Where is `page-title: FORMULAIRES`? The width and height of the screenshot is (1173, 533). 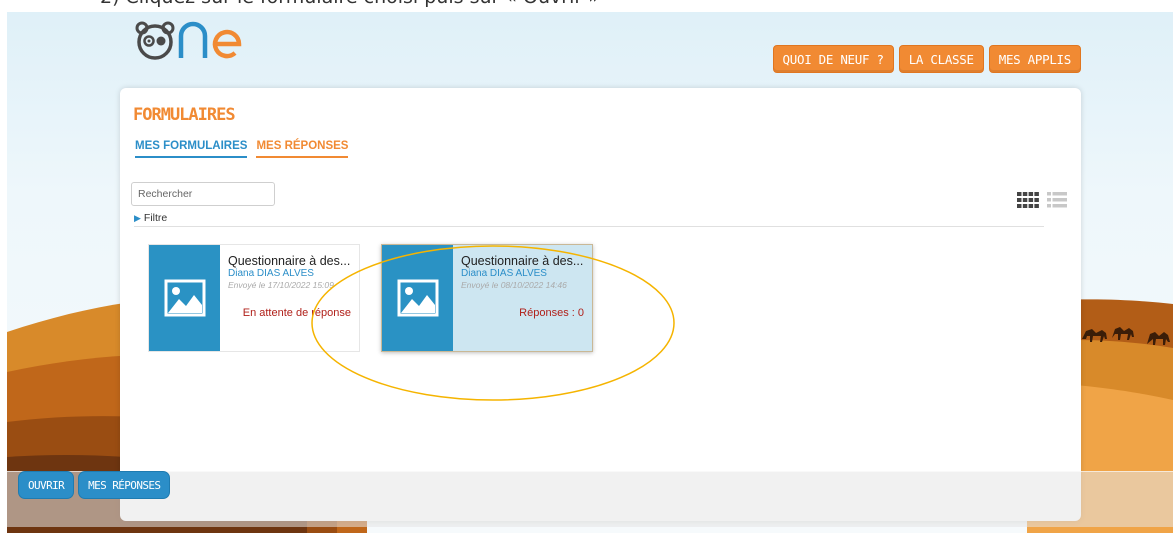 page-title: FORMULAIRES is located at coordinates (184, 115).